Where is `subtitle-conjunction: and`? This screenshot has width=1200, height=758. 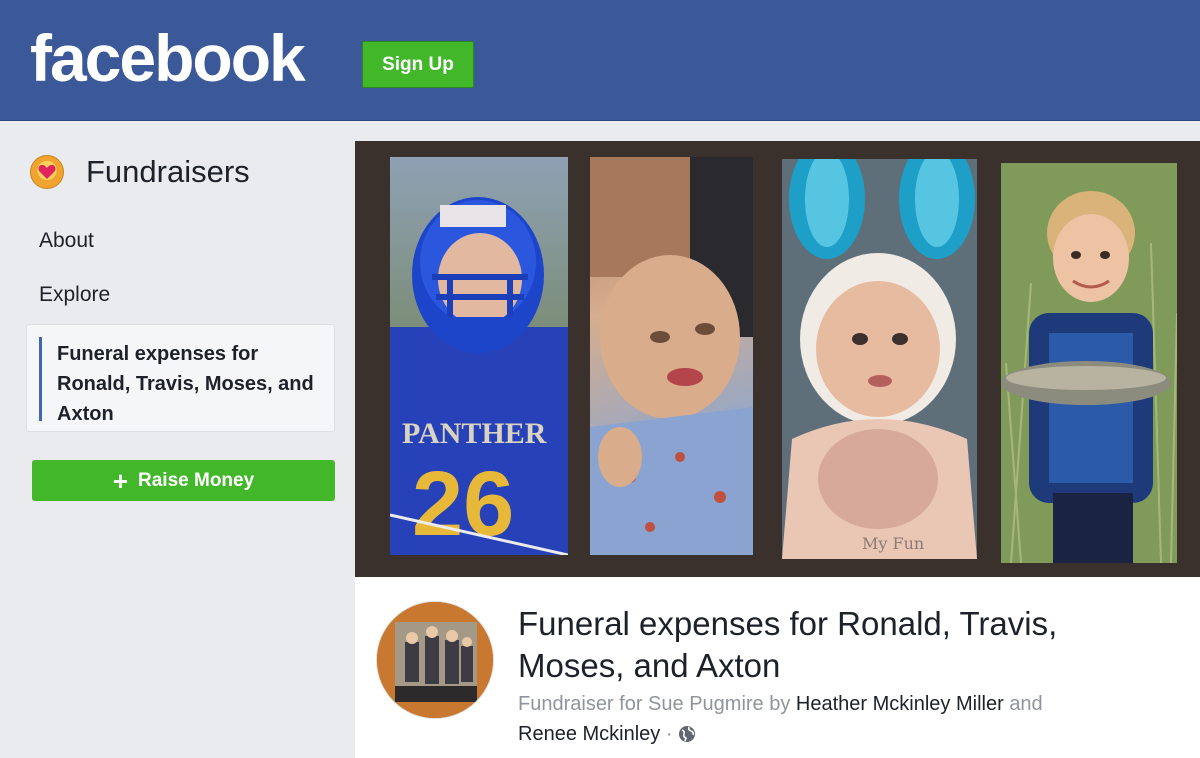
subtitle-conjunction: and is located at coordinates (1026, 704).